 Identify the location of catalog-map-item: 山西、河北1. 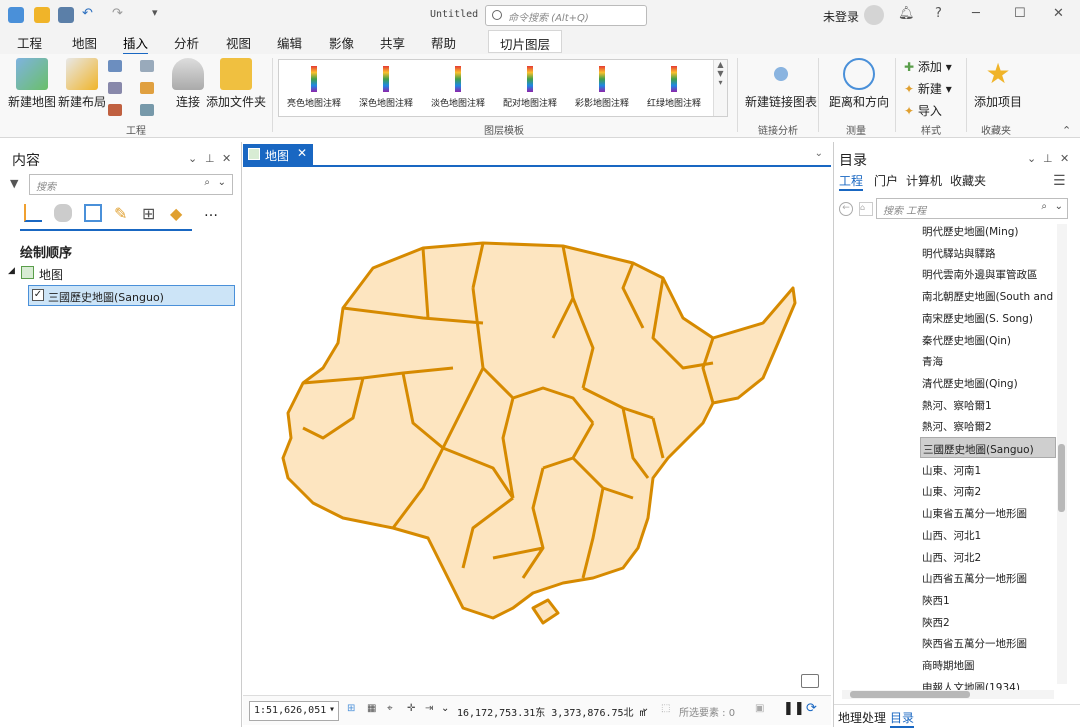
(988, 534).